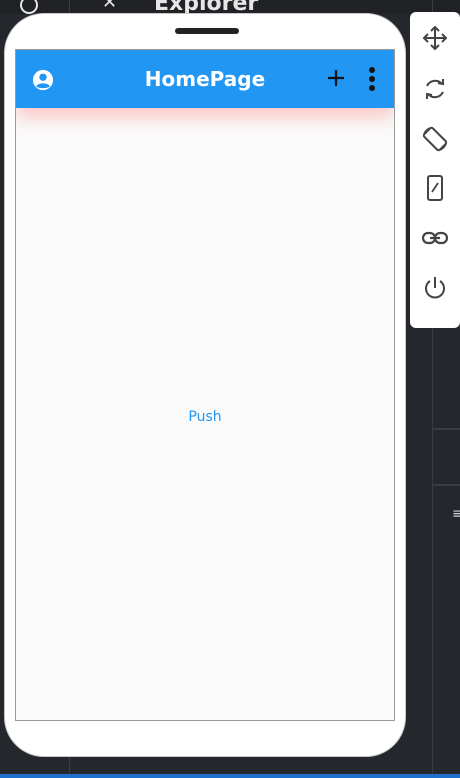 Image resolution: width=460 pixels, height=778 pixels. I want to click on menu-icon: ≡, so click(456, 514).